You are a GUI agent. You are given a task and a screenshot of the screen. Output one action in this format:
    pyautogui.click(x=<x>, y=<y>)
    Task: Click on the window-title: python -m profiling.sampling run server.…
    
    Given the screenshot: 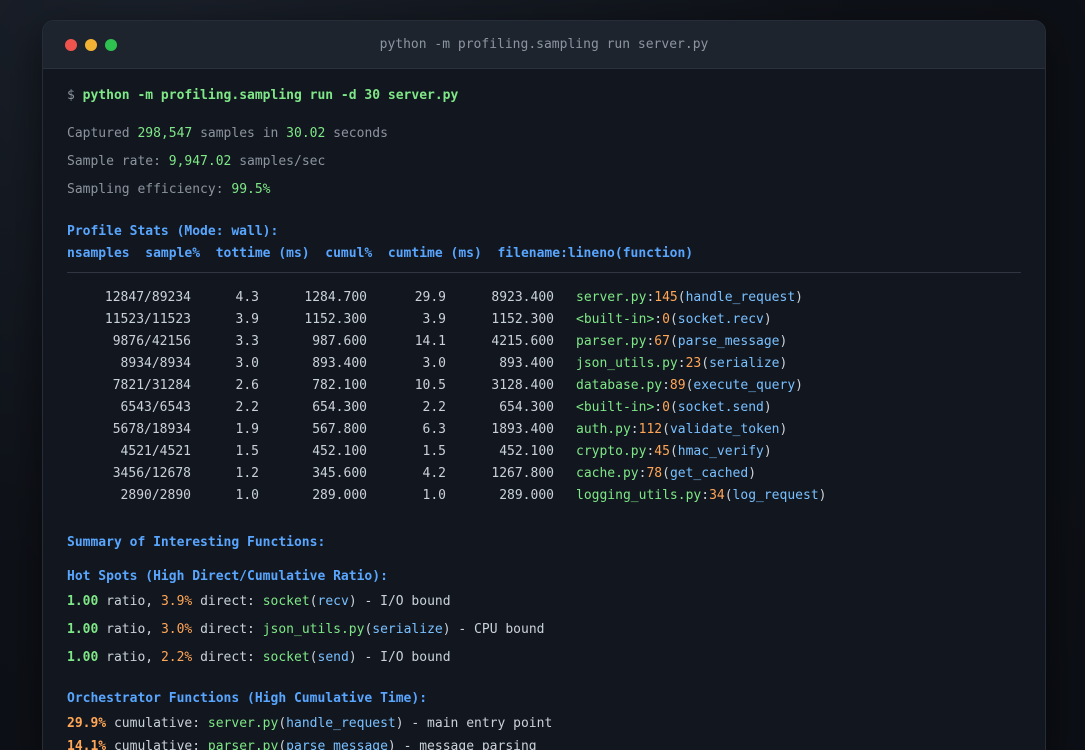 What is the action you would take?
    pyautogui.click(x=544, y=44)
    